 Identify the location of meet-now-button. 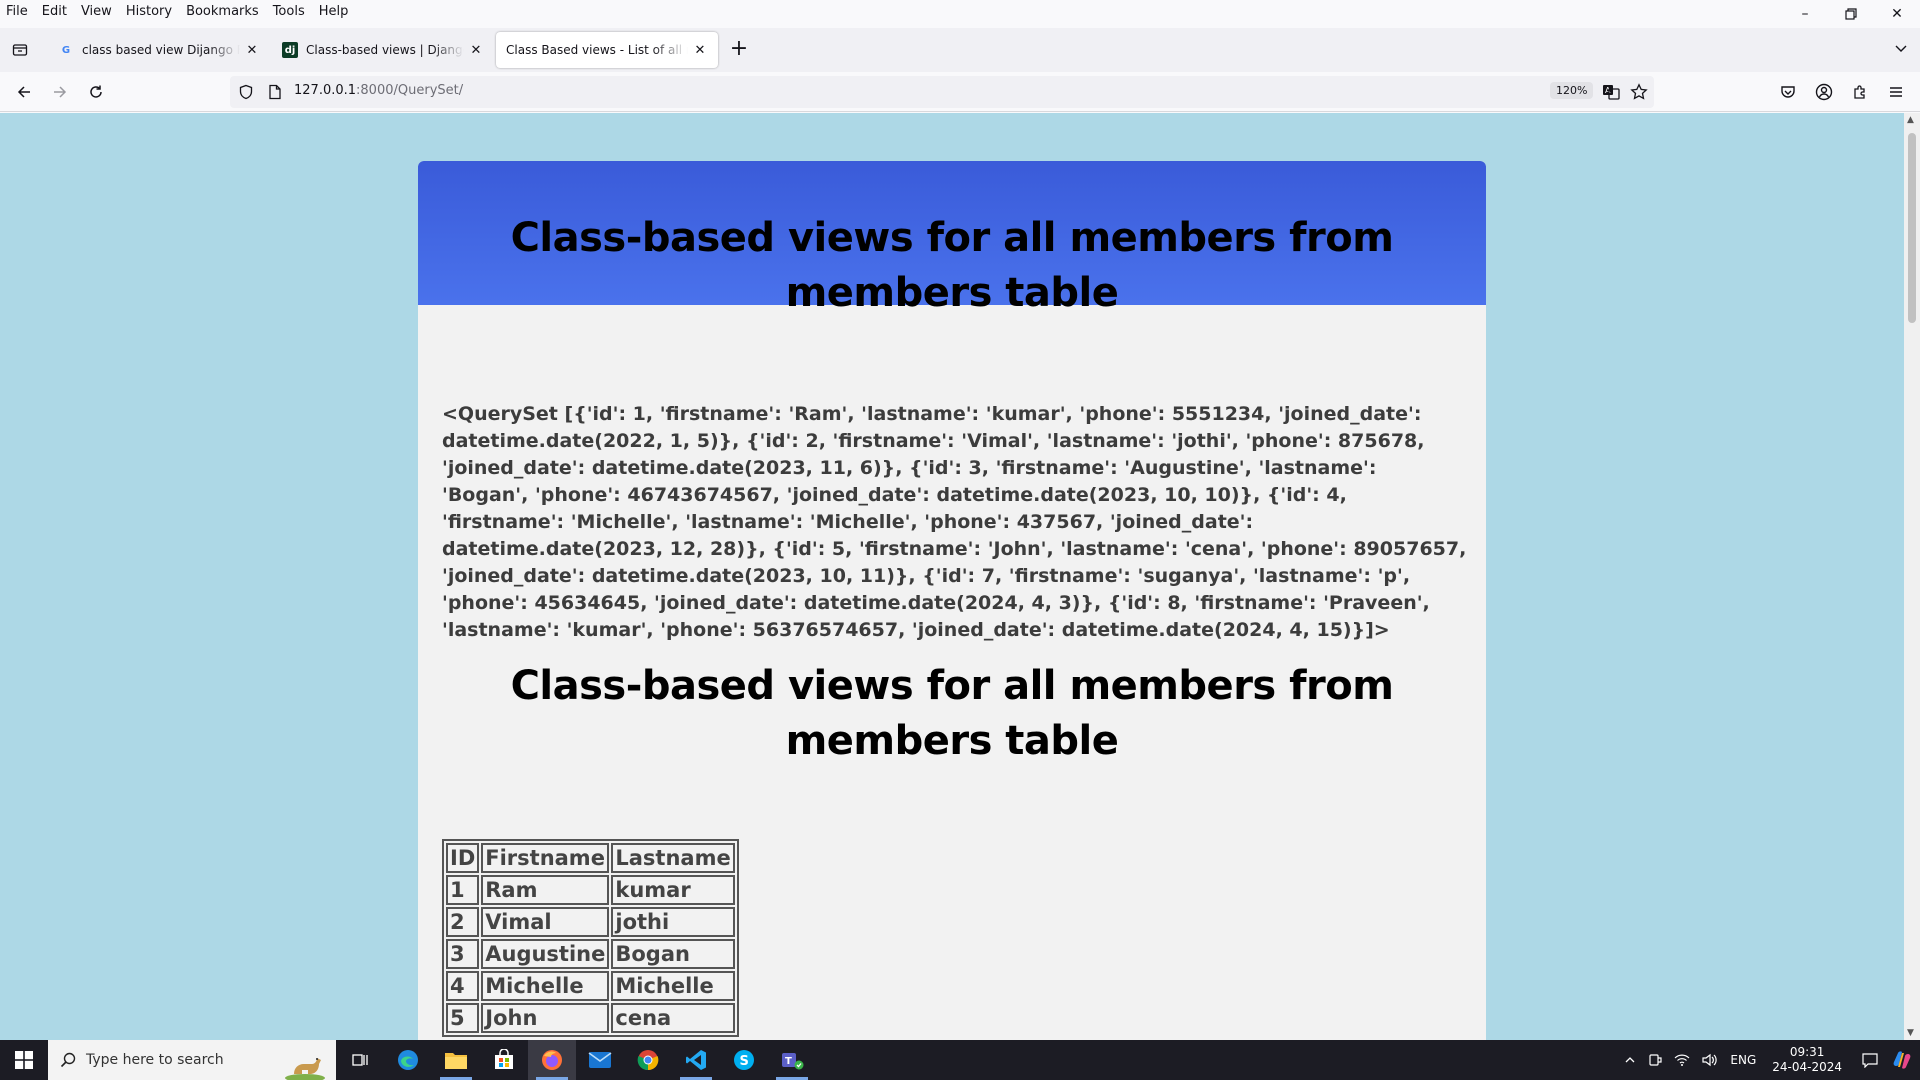
(1655, 1060).